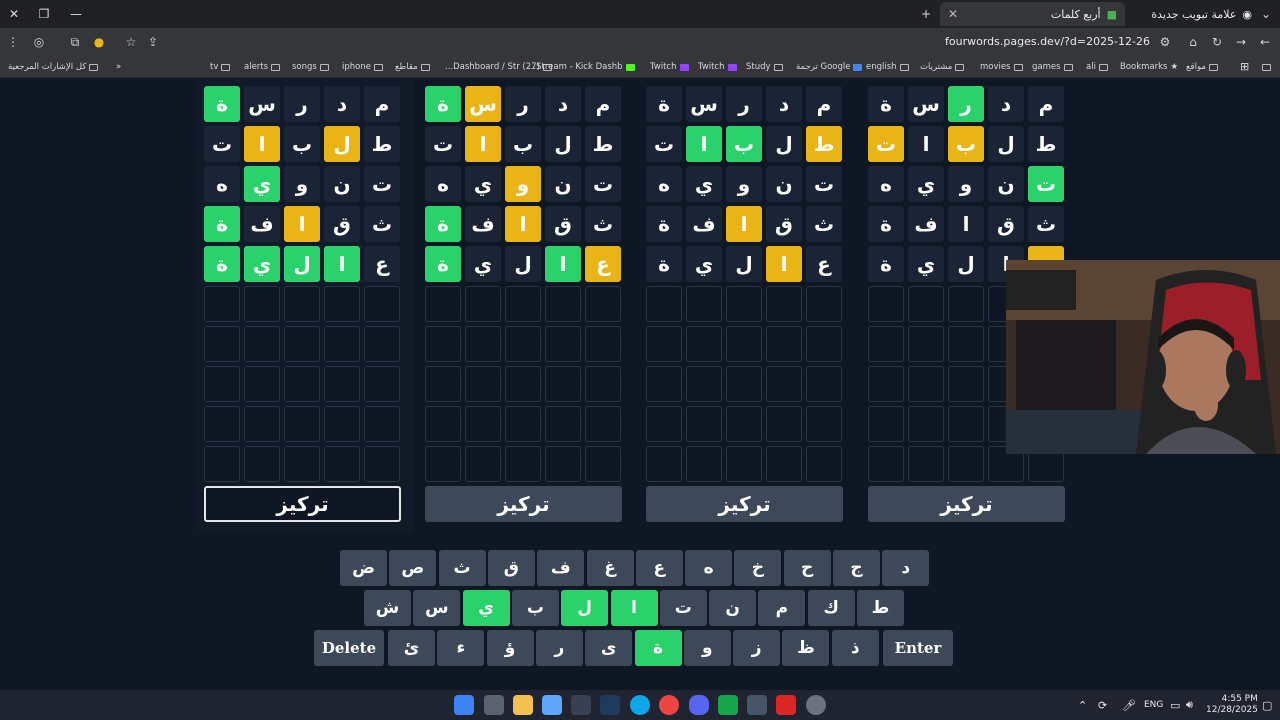 The width and height of the screenshot is (1280, 720). Describe the element at coordinates (13, 42) in the screenshot. I see `menu-icon: ⋮` at that location.